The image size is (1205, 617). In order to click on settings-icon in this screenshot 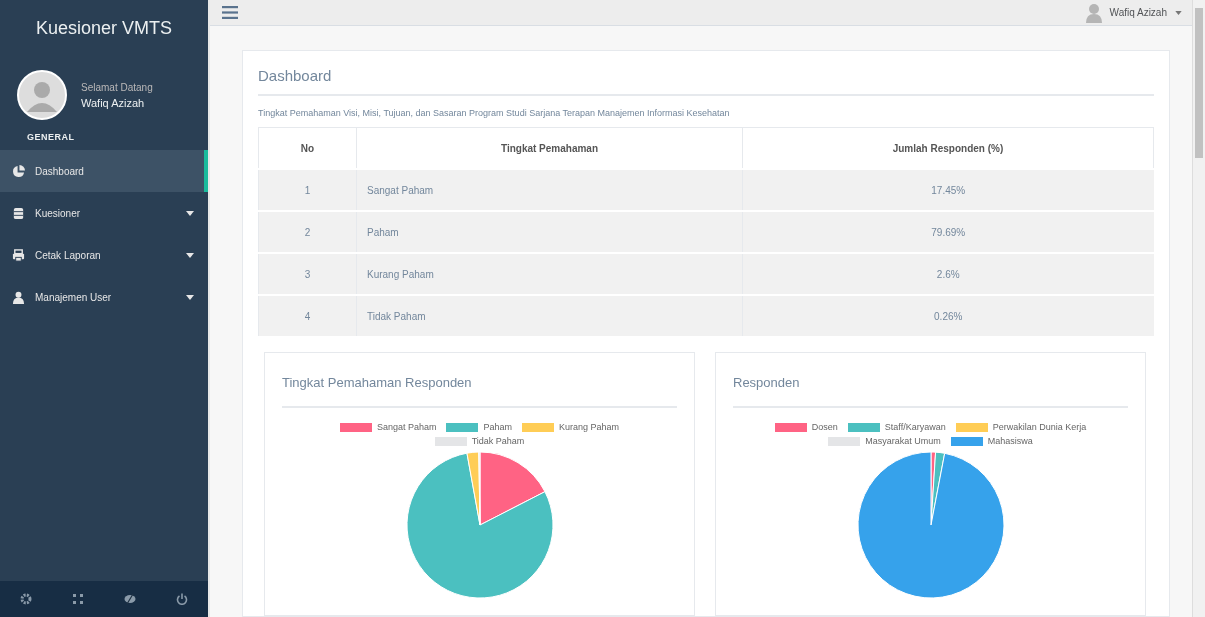, I will do `click(26, 599)`.